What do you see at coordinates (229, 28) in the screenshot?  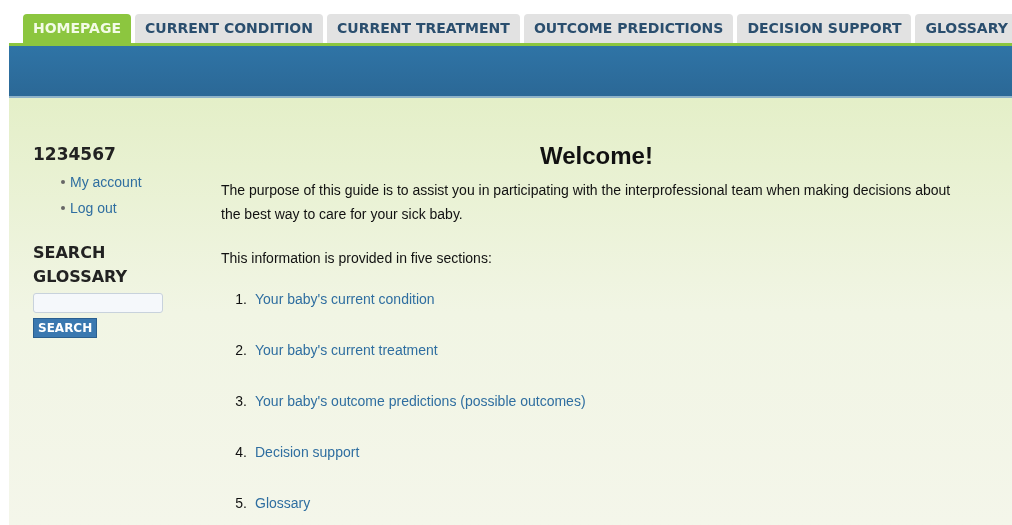 I see `nav-tab: CURRENT CONDITION` at bounding box center [229, 28].